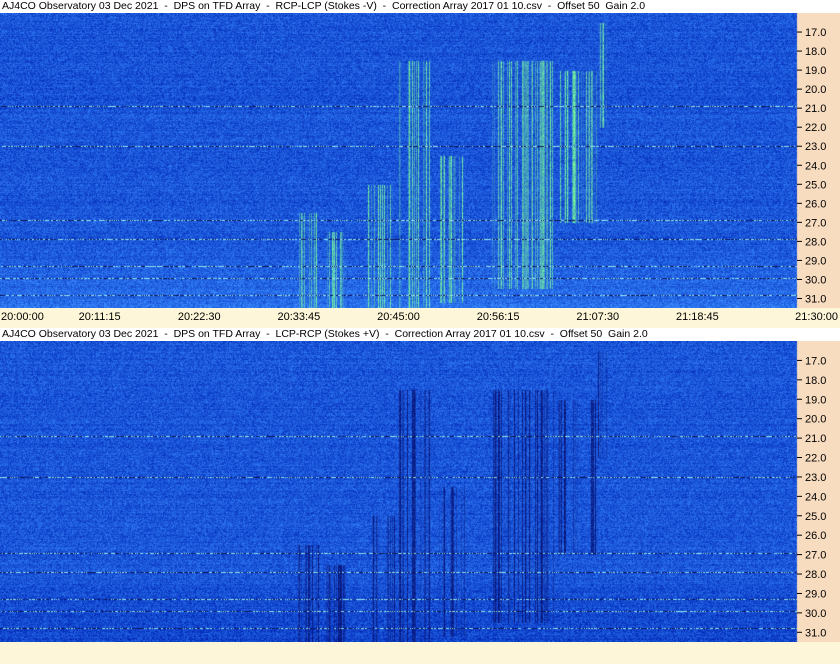 The height and width of the screenshot is (664, 840). Describe the element at coordinates (398, 317) in the screenshot. I see `time-tick-label: 20:45:00` at that location.